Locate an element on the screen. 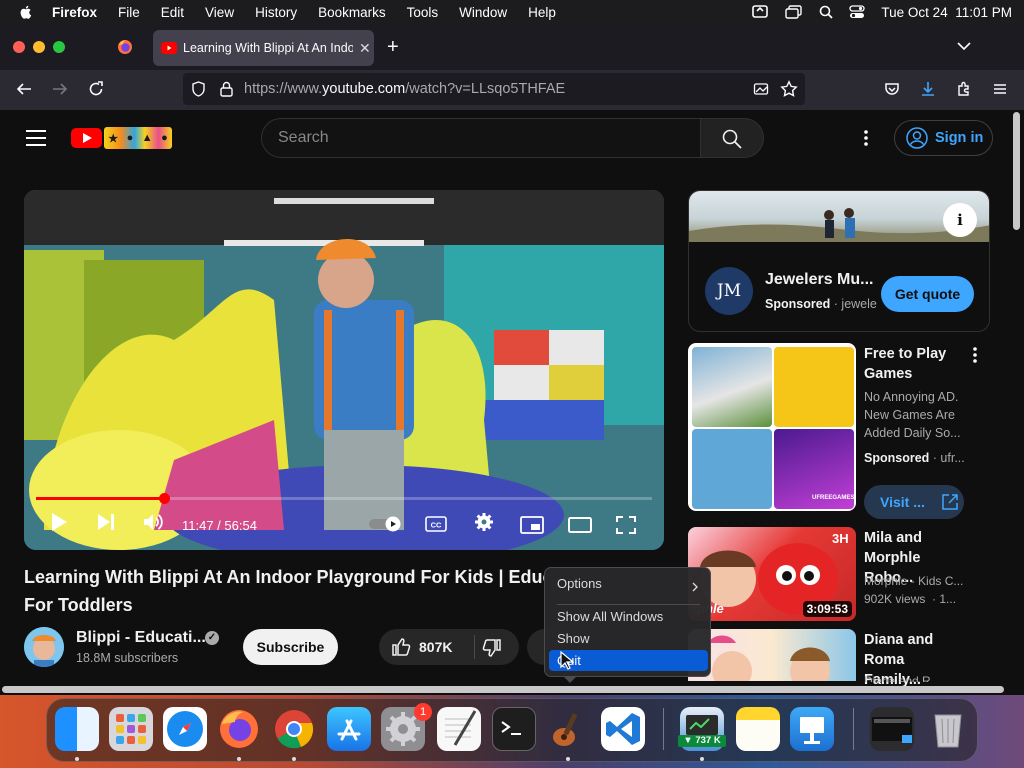 The height and width of the screenshot is (768, 1024). screen-mirroring-icon is located at coordinates (760, 12).